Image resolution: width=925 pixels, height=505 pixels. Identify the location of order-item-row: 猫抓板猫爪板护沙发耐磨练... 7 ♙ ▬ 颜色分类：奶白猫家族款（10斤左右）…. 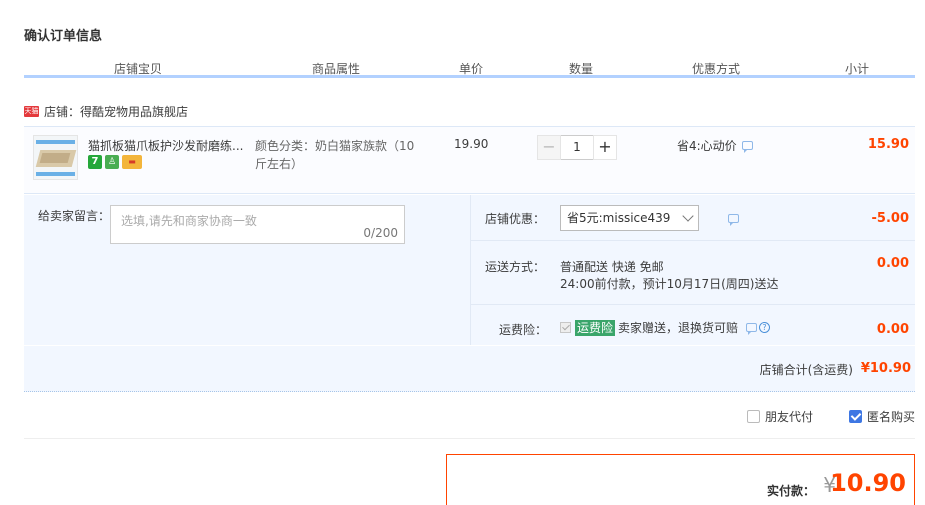
(469, 160).